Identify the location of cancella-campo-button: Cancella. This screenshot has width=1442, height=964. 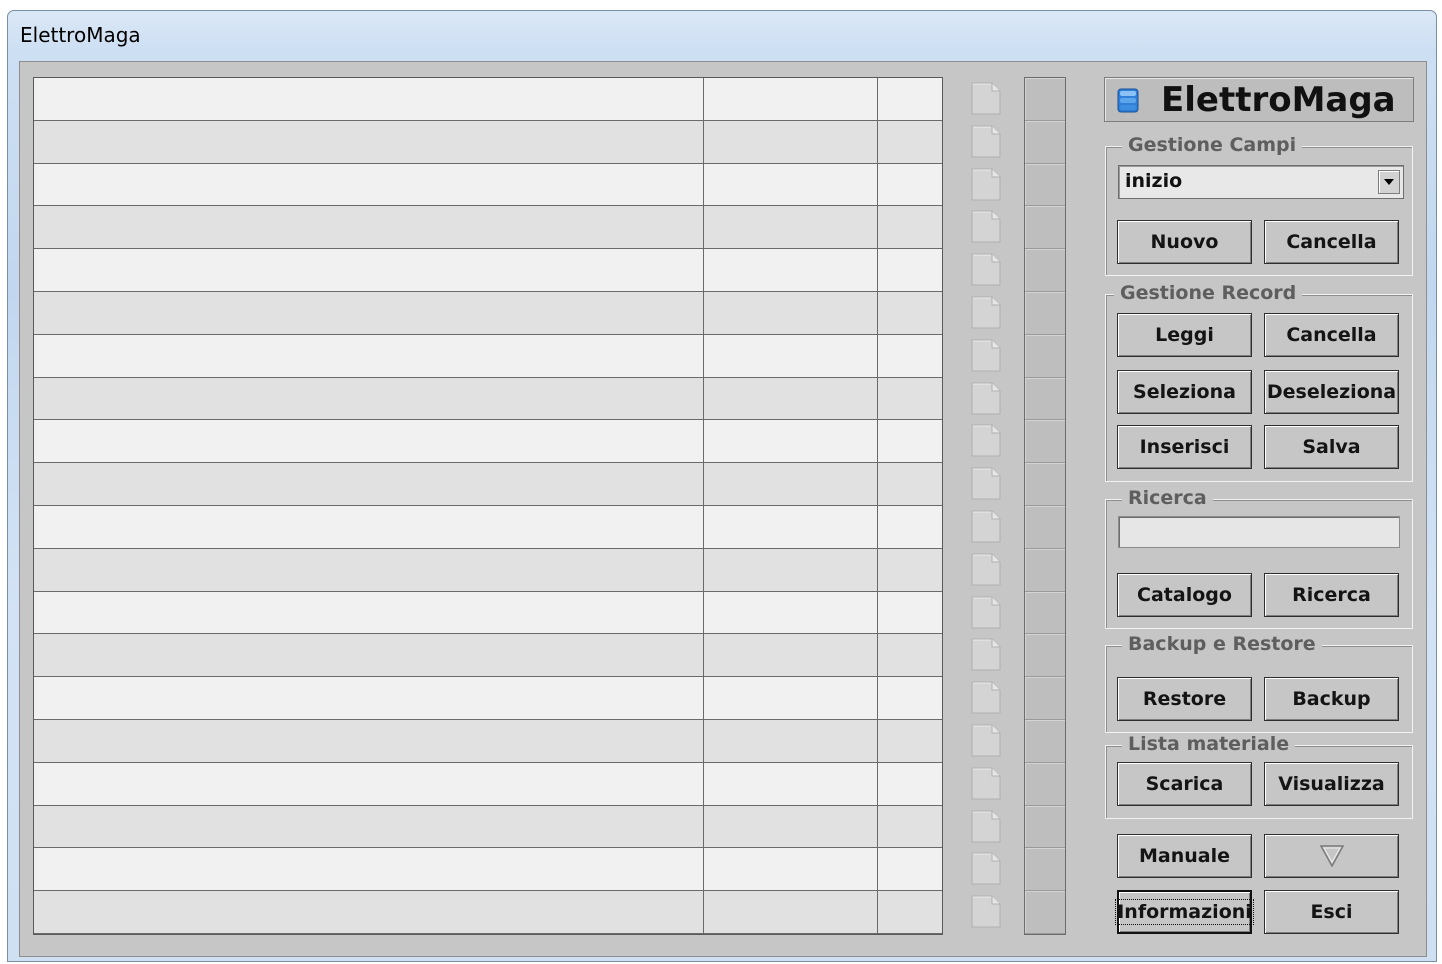
(1331, 242).